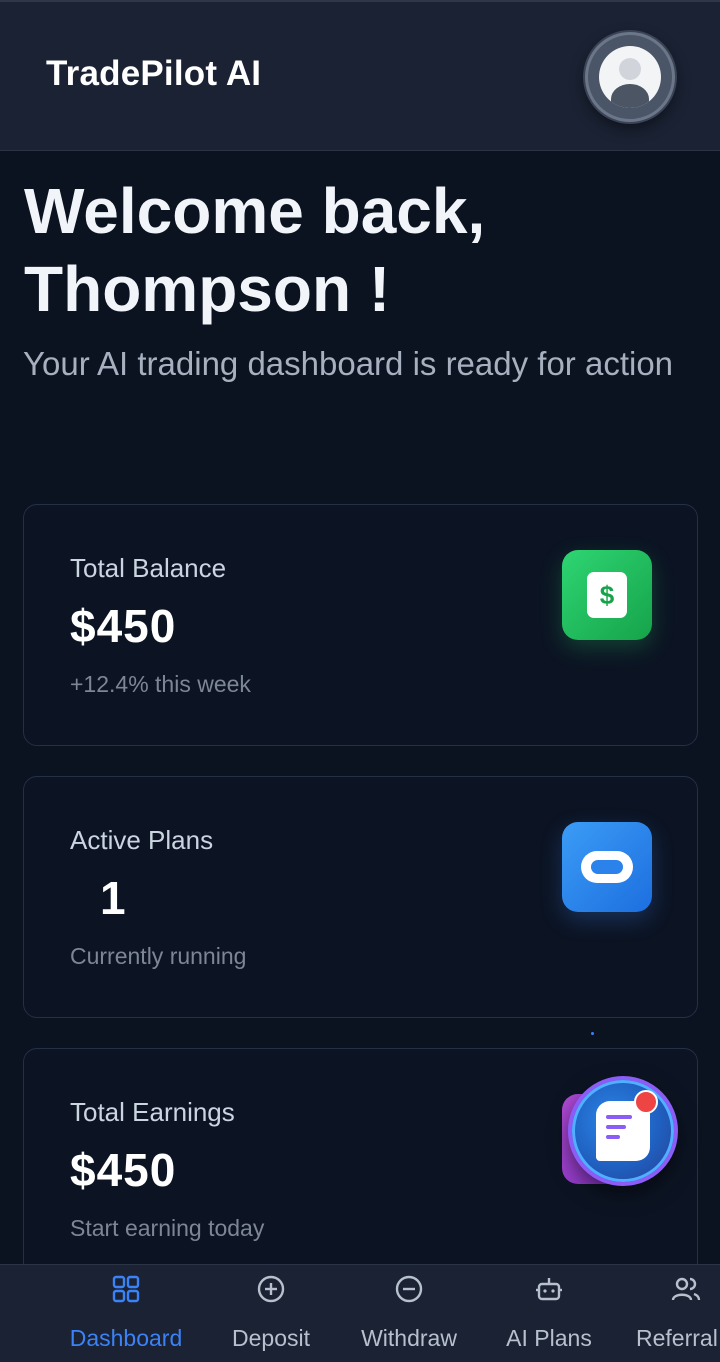 This screenshot has height=1362, width=720. What do you see at coordinates (126, 1289) in the screenshot?
I see `dashboard-grid-icon` at bounding box center [126, 1289].